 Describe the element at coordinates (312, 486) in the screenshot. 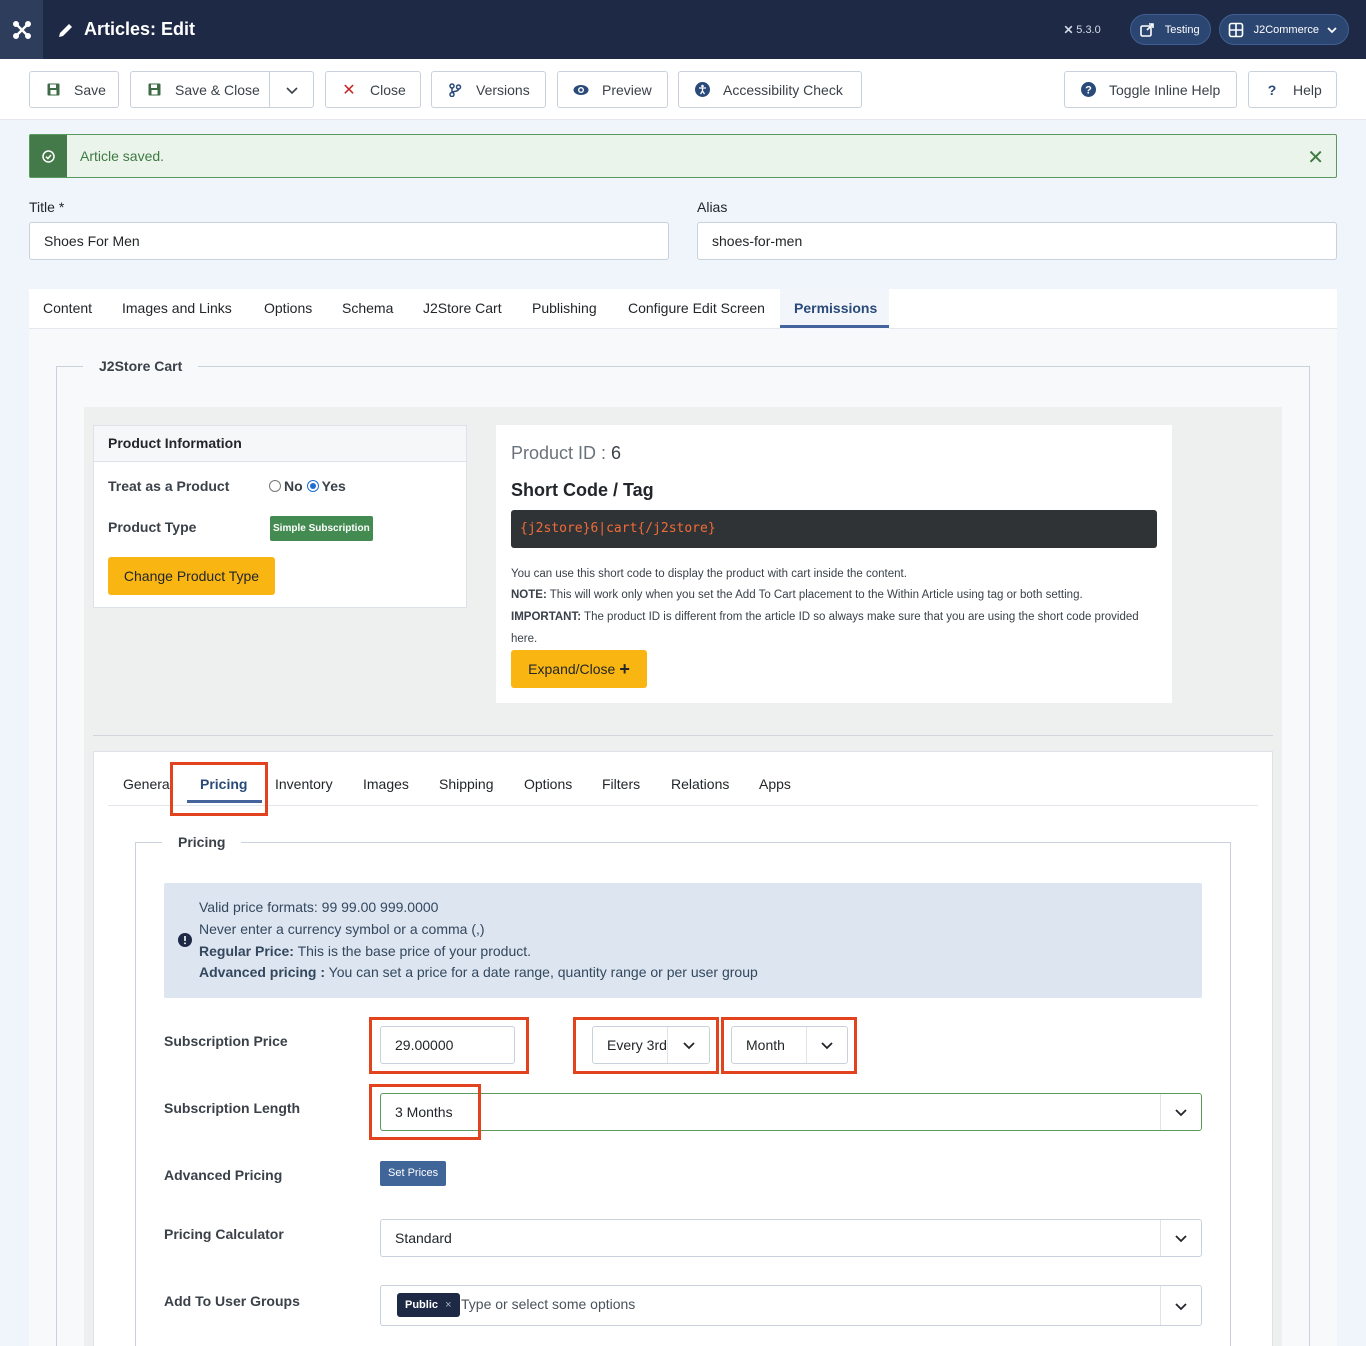

I see `radio-yes` at that location.